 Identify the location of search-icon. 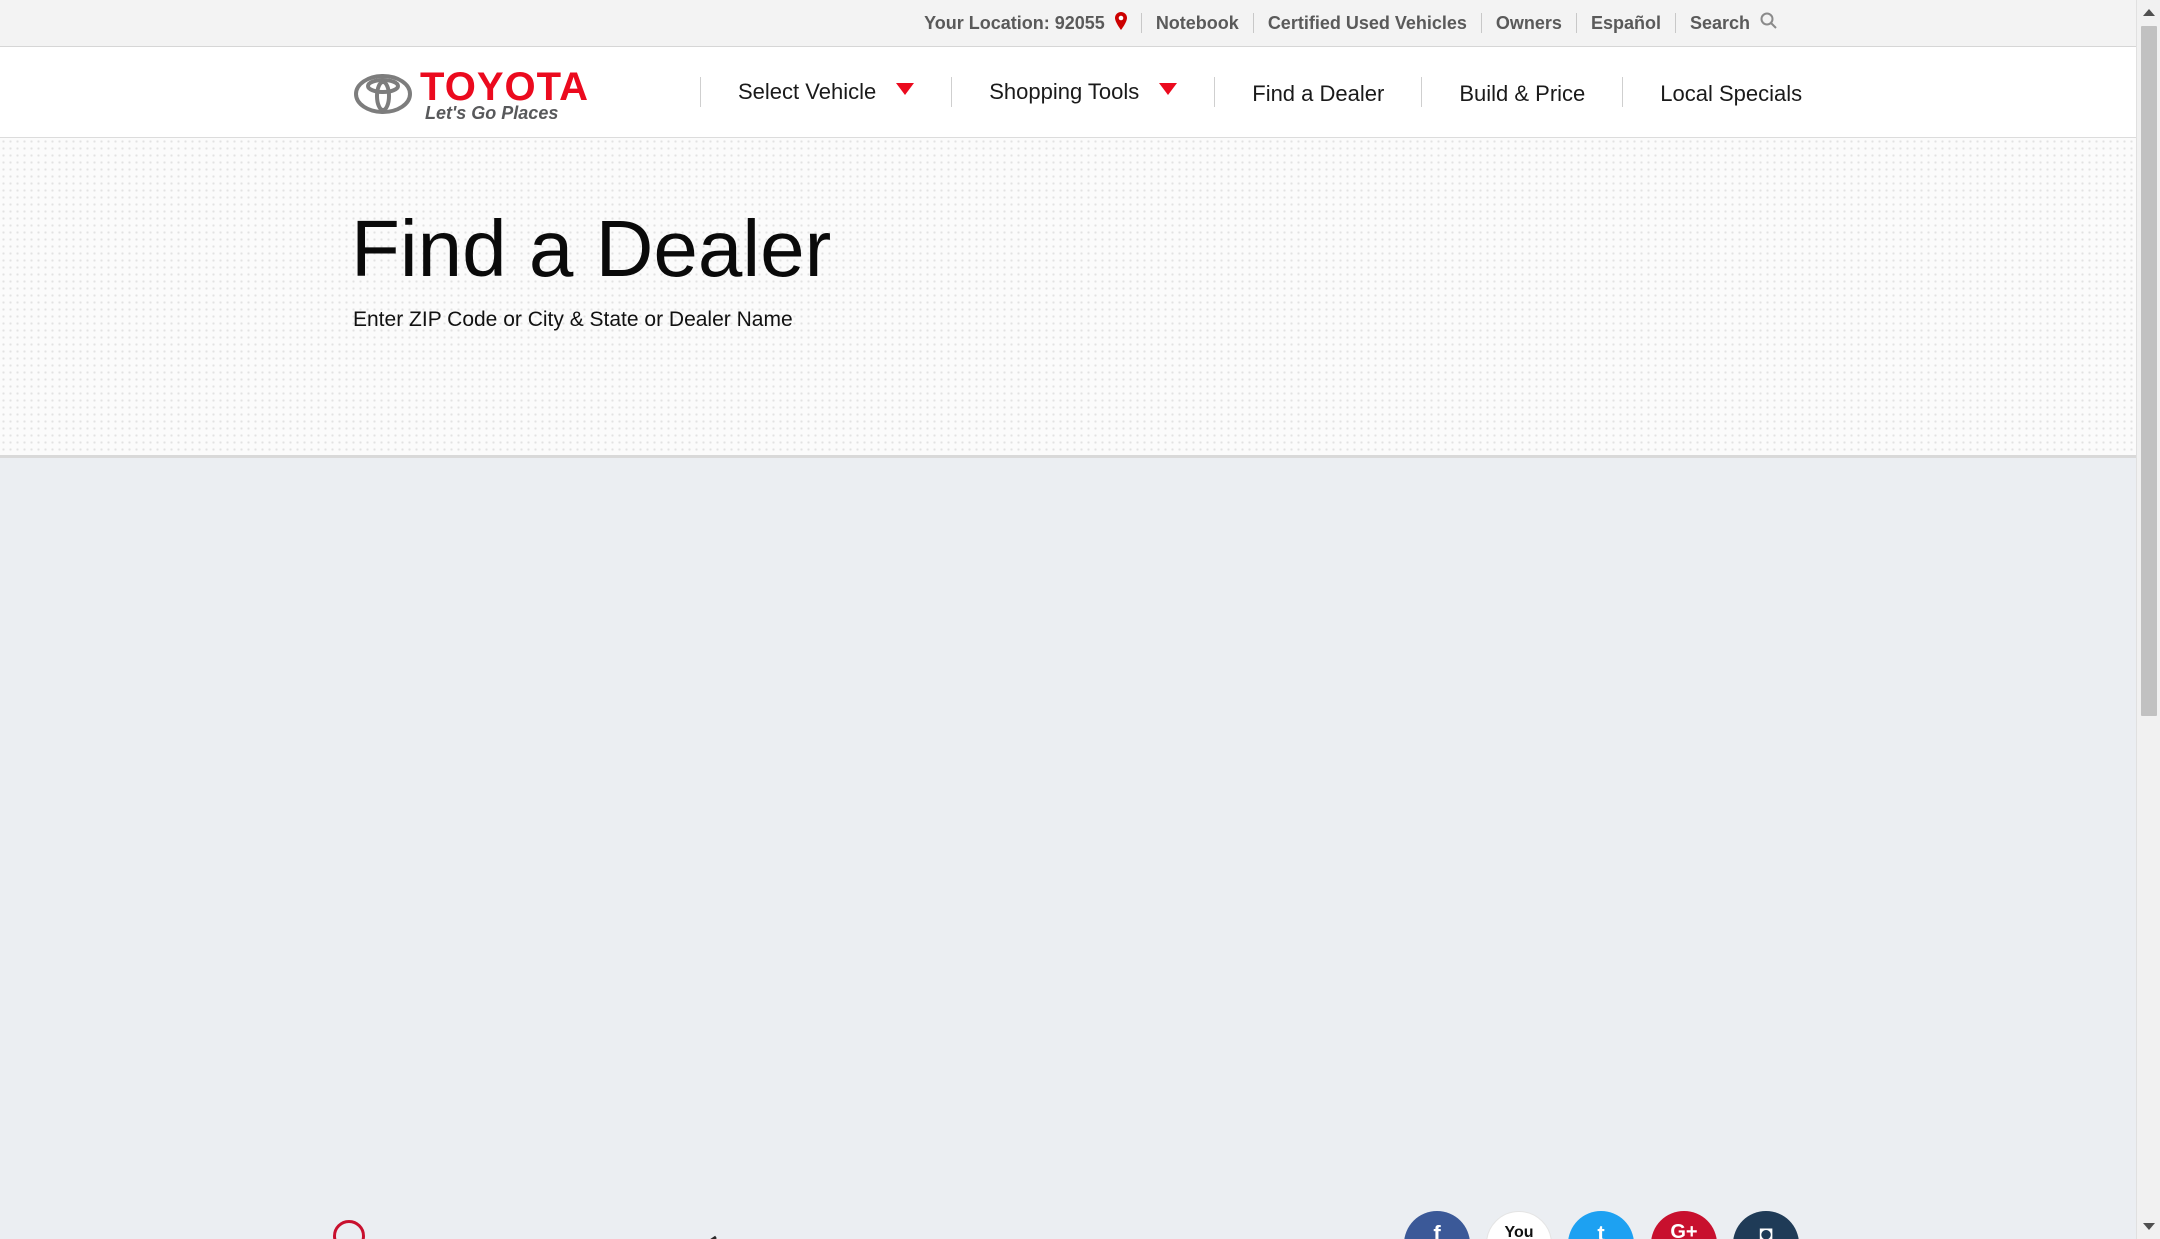
(1769, 23).